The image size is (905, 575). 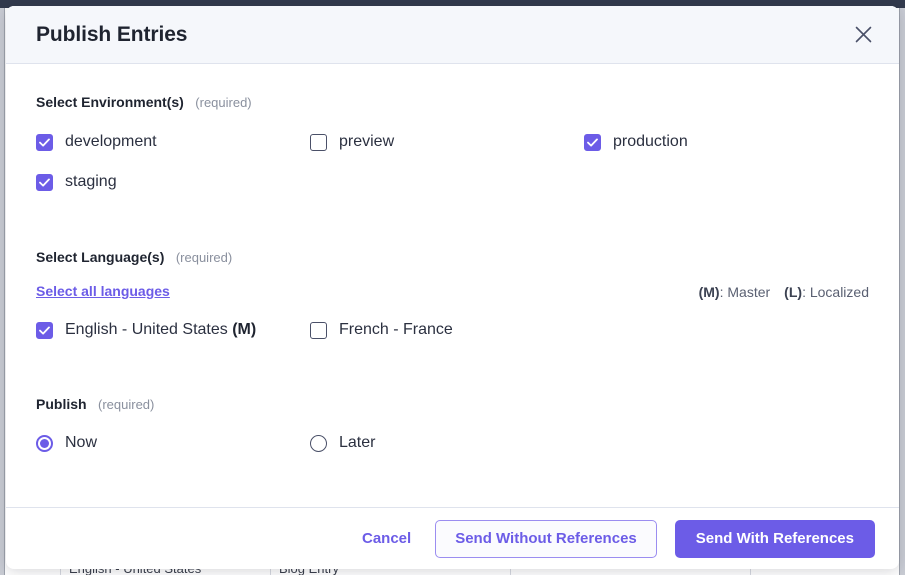 What do you see at coordinates (126, 404) in the screenshot?
I see `publish-required-hint: (required)` at bounding box center [126, 404].